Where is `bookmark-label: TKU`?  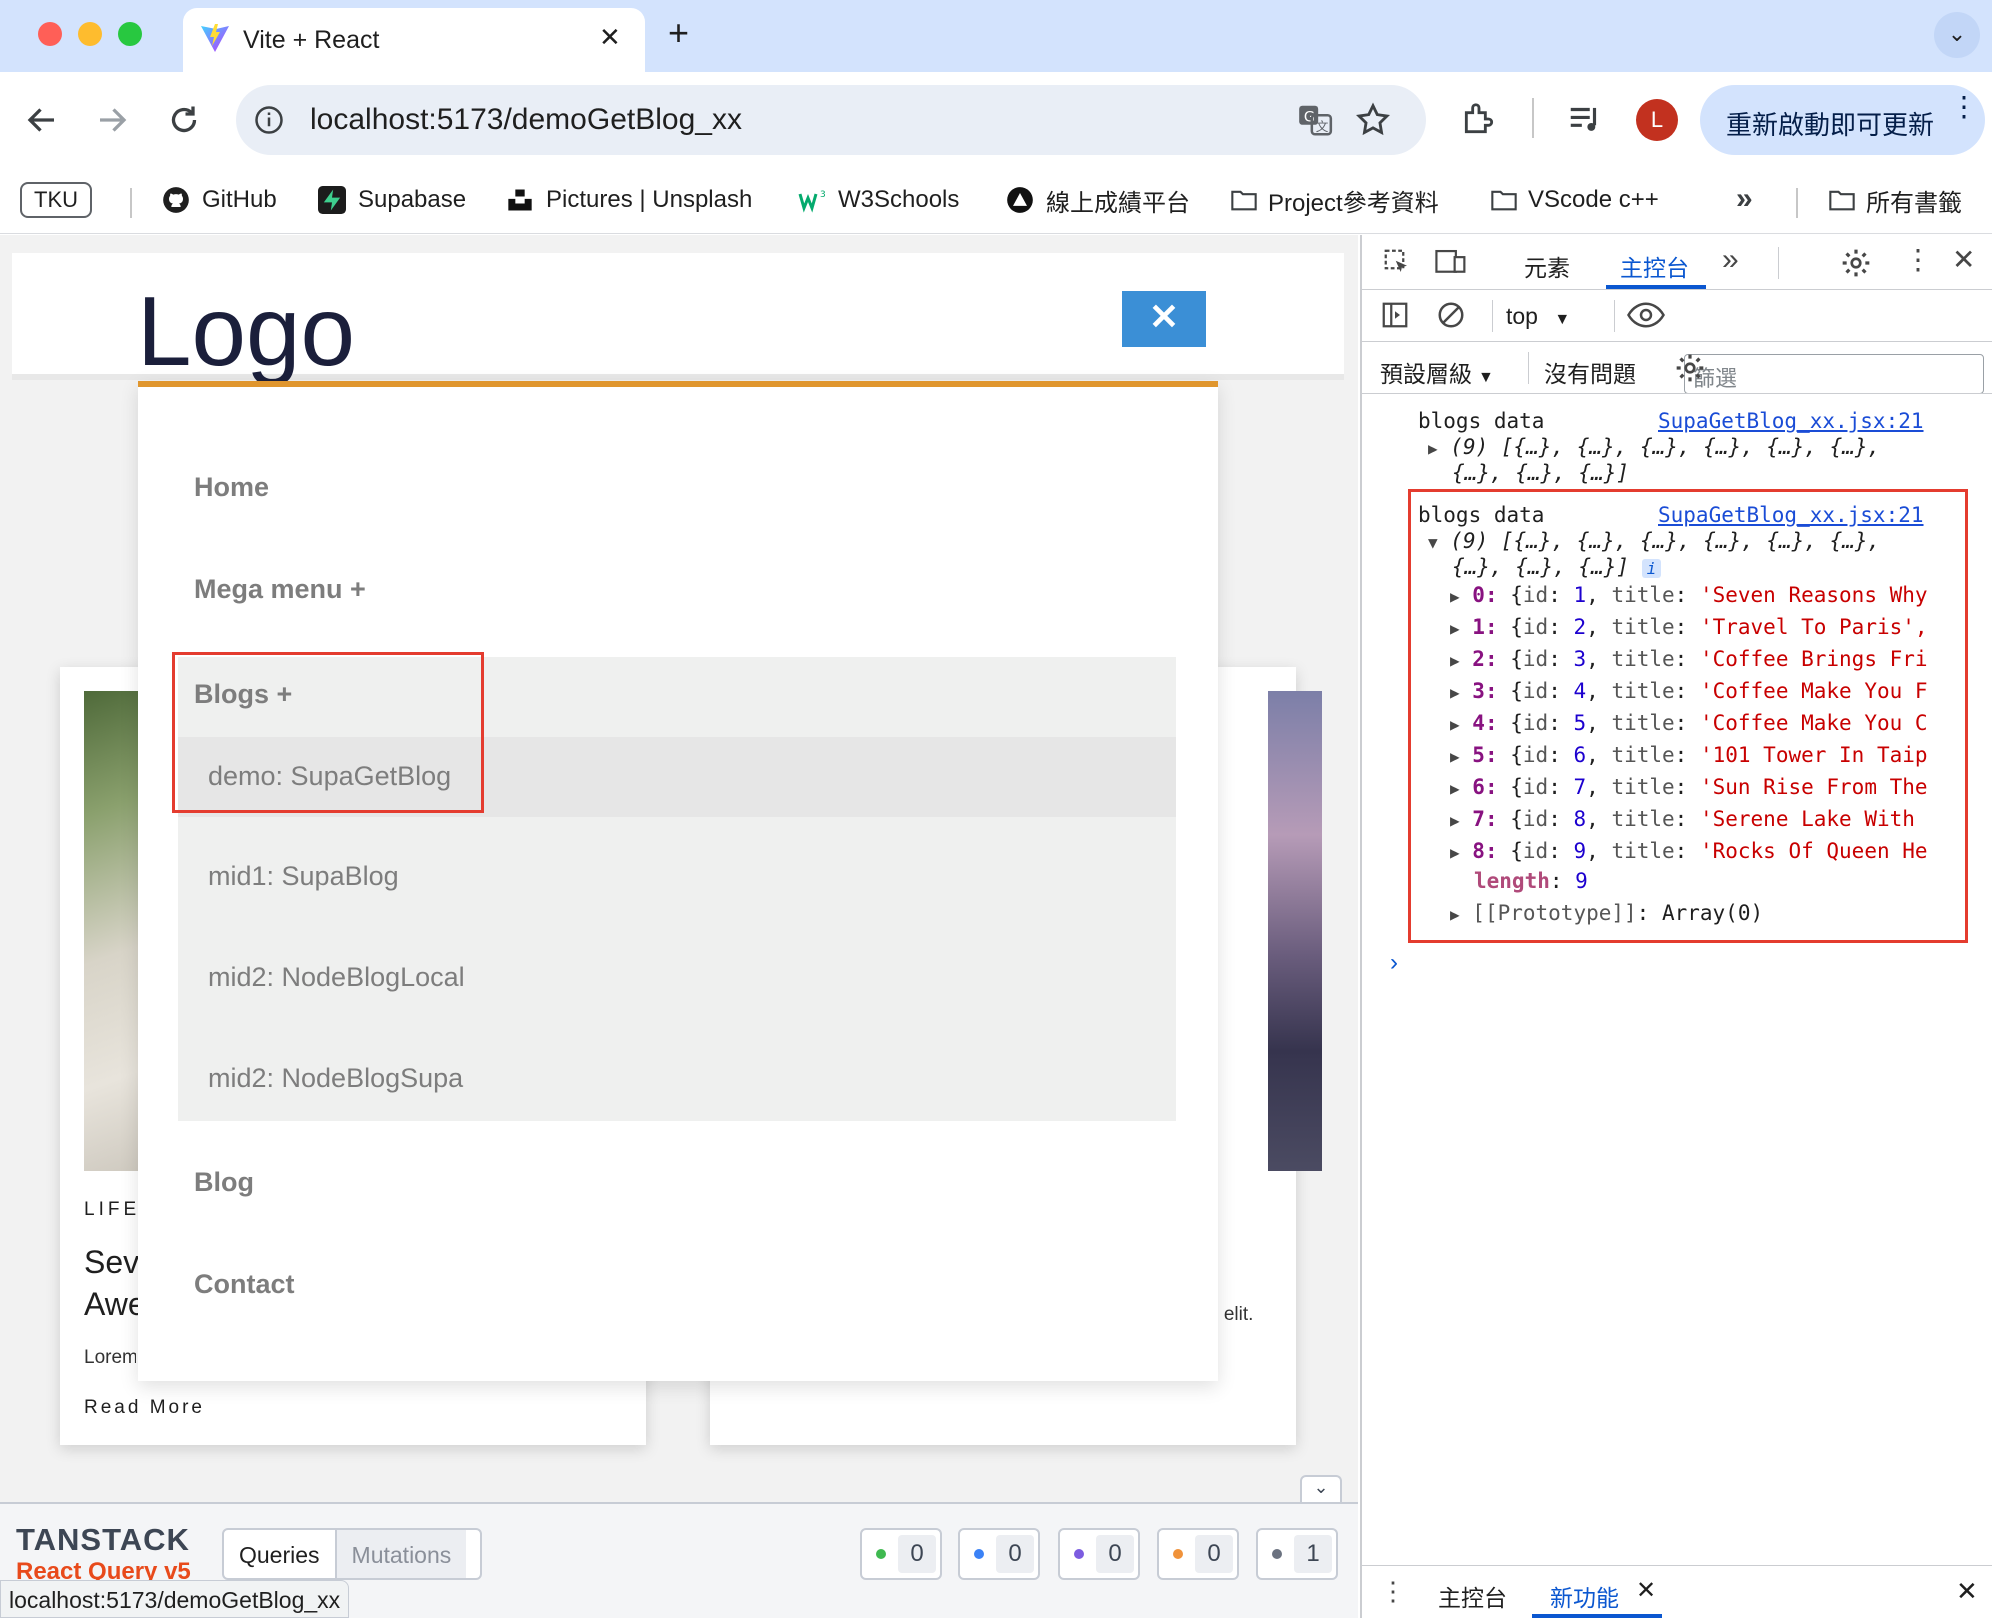 bookmark-label: TKU is located at coordinates (56, 200).